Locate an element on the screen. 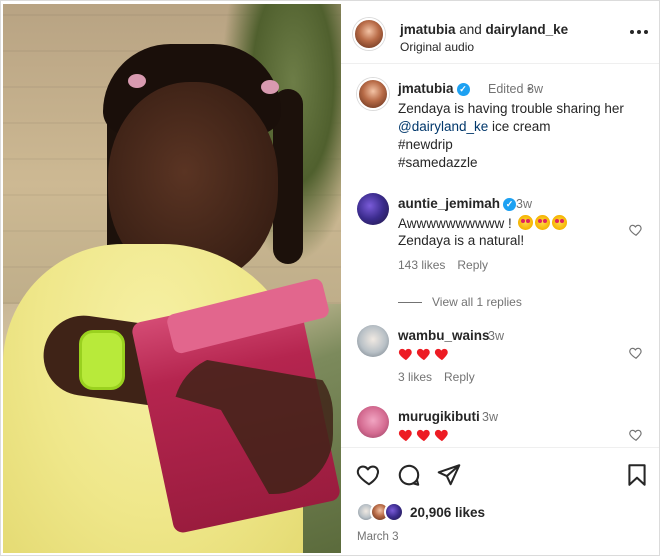 The width and height of the screenshot is (660, 556). hashtag-link-newdrip: #newdrip is located at coordinates (425, 144).